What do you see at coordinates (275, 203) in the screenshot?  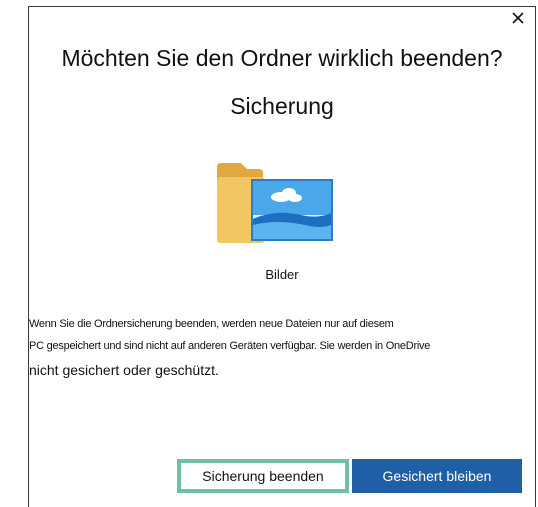 I see `pictures-folder-icon` at bounding box center [275, 203].